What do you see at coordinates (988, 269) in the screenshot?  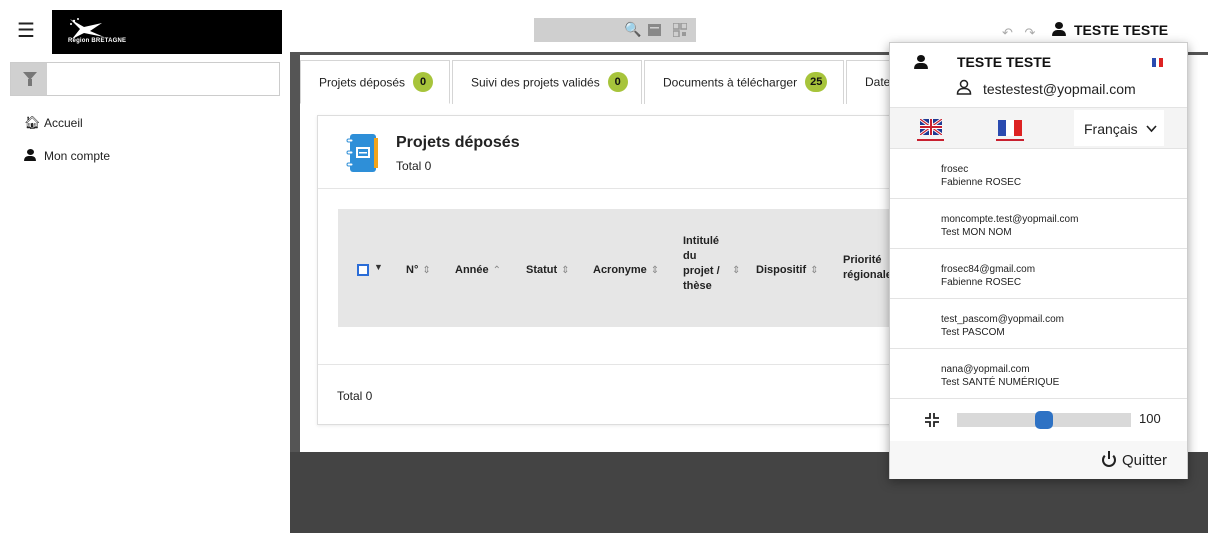 I see `account-login: frosec84@gmail.com` at bounding box center [988, 269].